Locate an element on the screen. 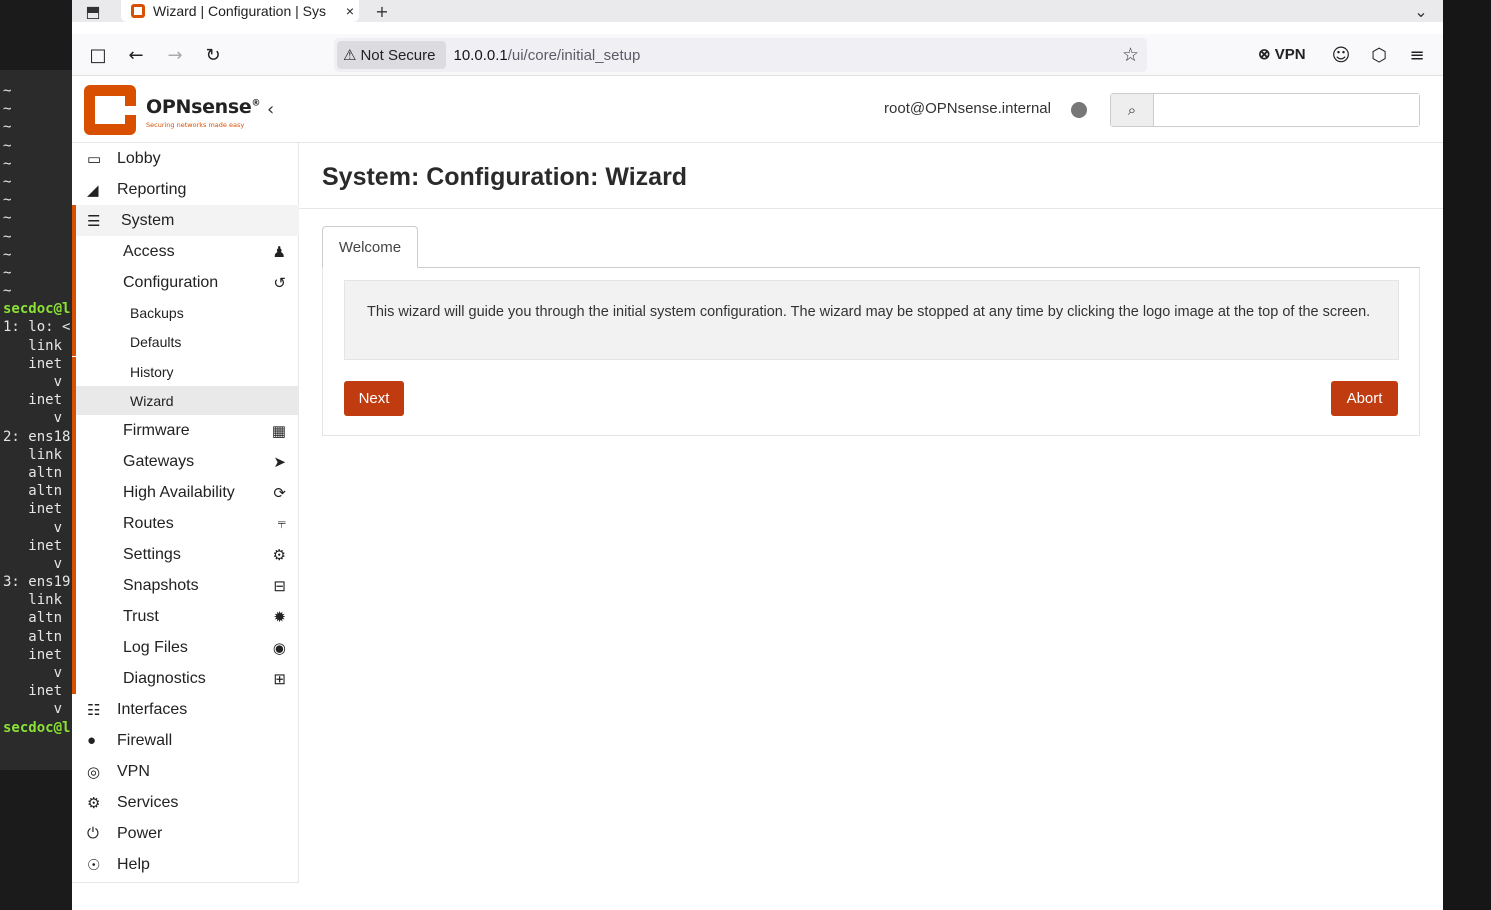  sidebar-item-firmware: Firmware ▦ is located at coordinates (185, 430).